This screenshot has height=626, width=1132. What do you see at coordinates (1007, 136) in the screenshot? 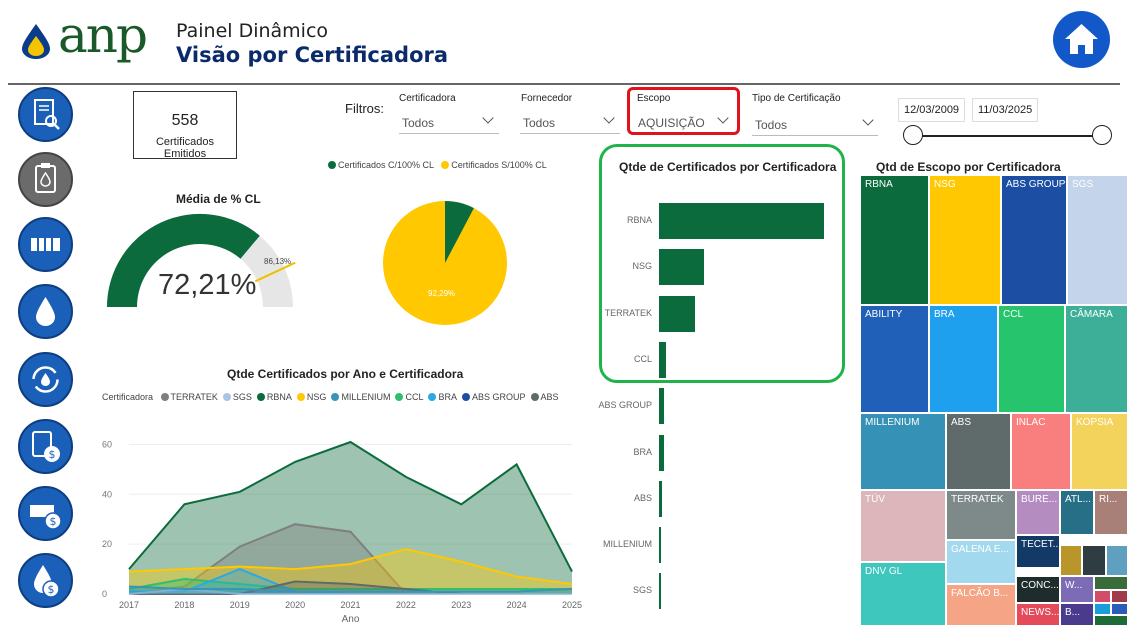
I see `date-slider-track` at bounding box center [1007, 136].